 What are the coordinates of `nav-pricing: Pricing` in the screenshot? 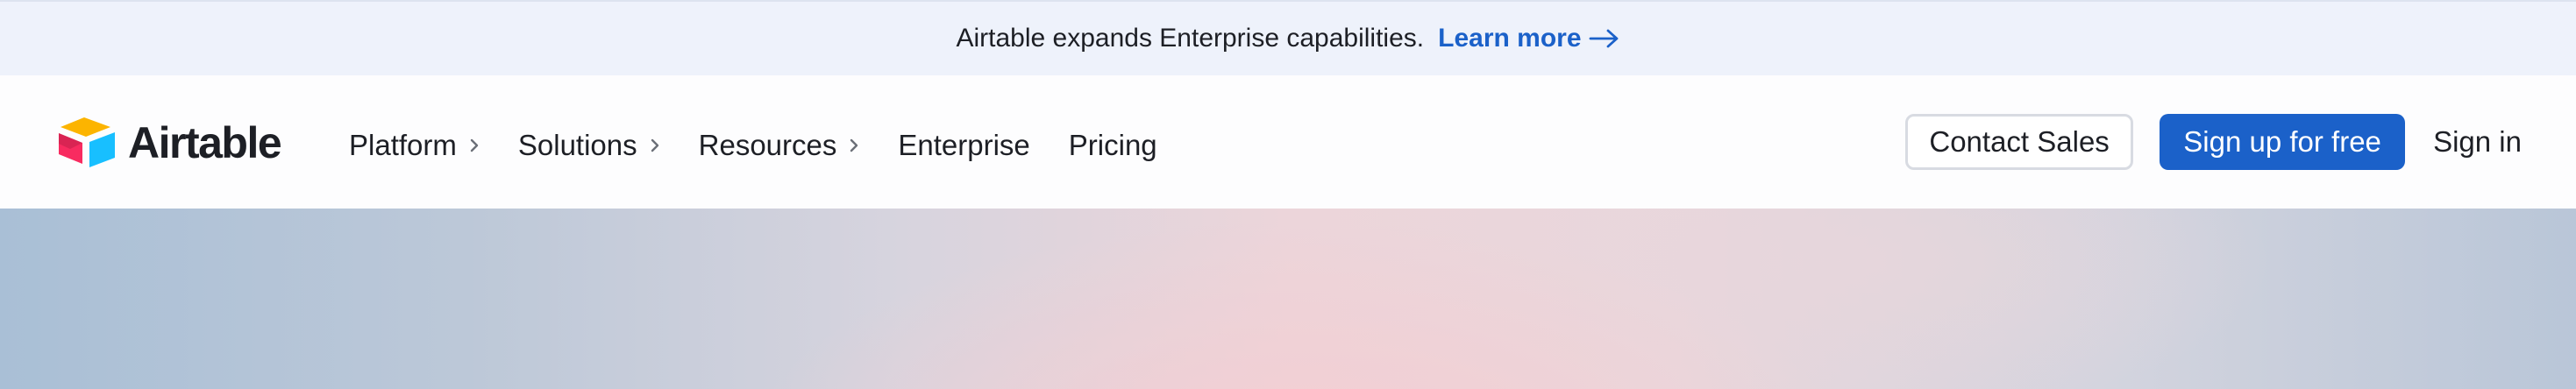 It's located at (1113, 145).